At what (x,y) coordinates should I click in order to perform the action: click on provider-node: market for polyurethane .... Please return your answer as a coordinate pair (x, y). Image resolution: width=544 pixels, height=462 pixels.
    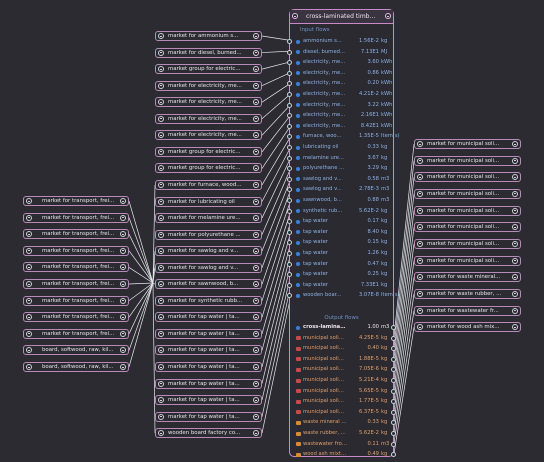
    Looking at the image, I should click on (208, 234).